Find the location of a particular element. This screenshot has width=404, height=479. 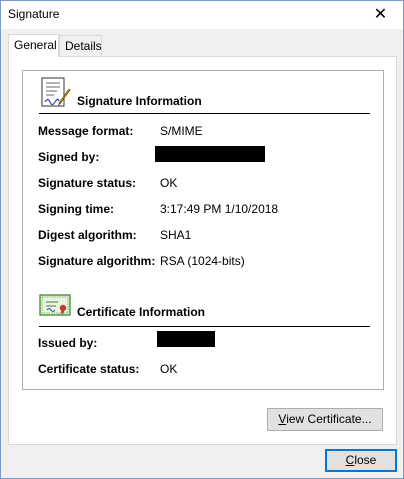

digest-algorithm-label: Digest algorithm: is located at coordinates (87, 235).